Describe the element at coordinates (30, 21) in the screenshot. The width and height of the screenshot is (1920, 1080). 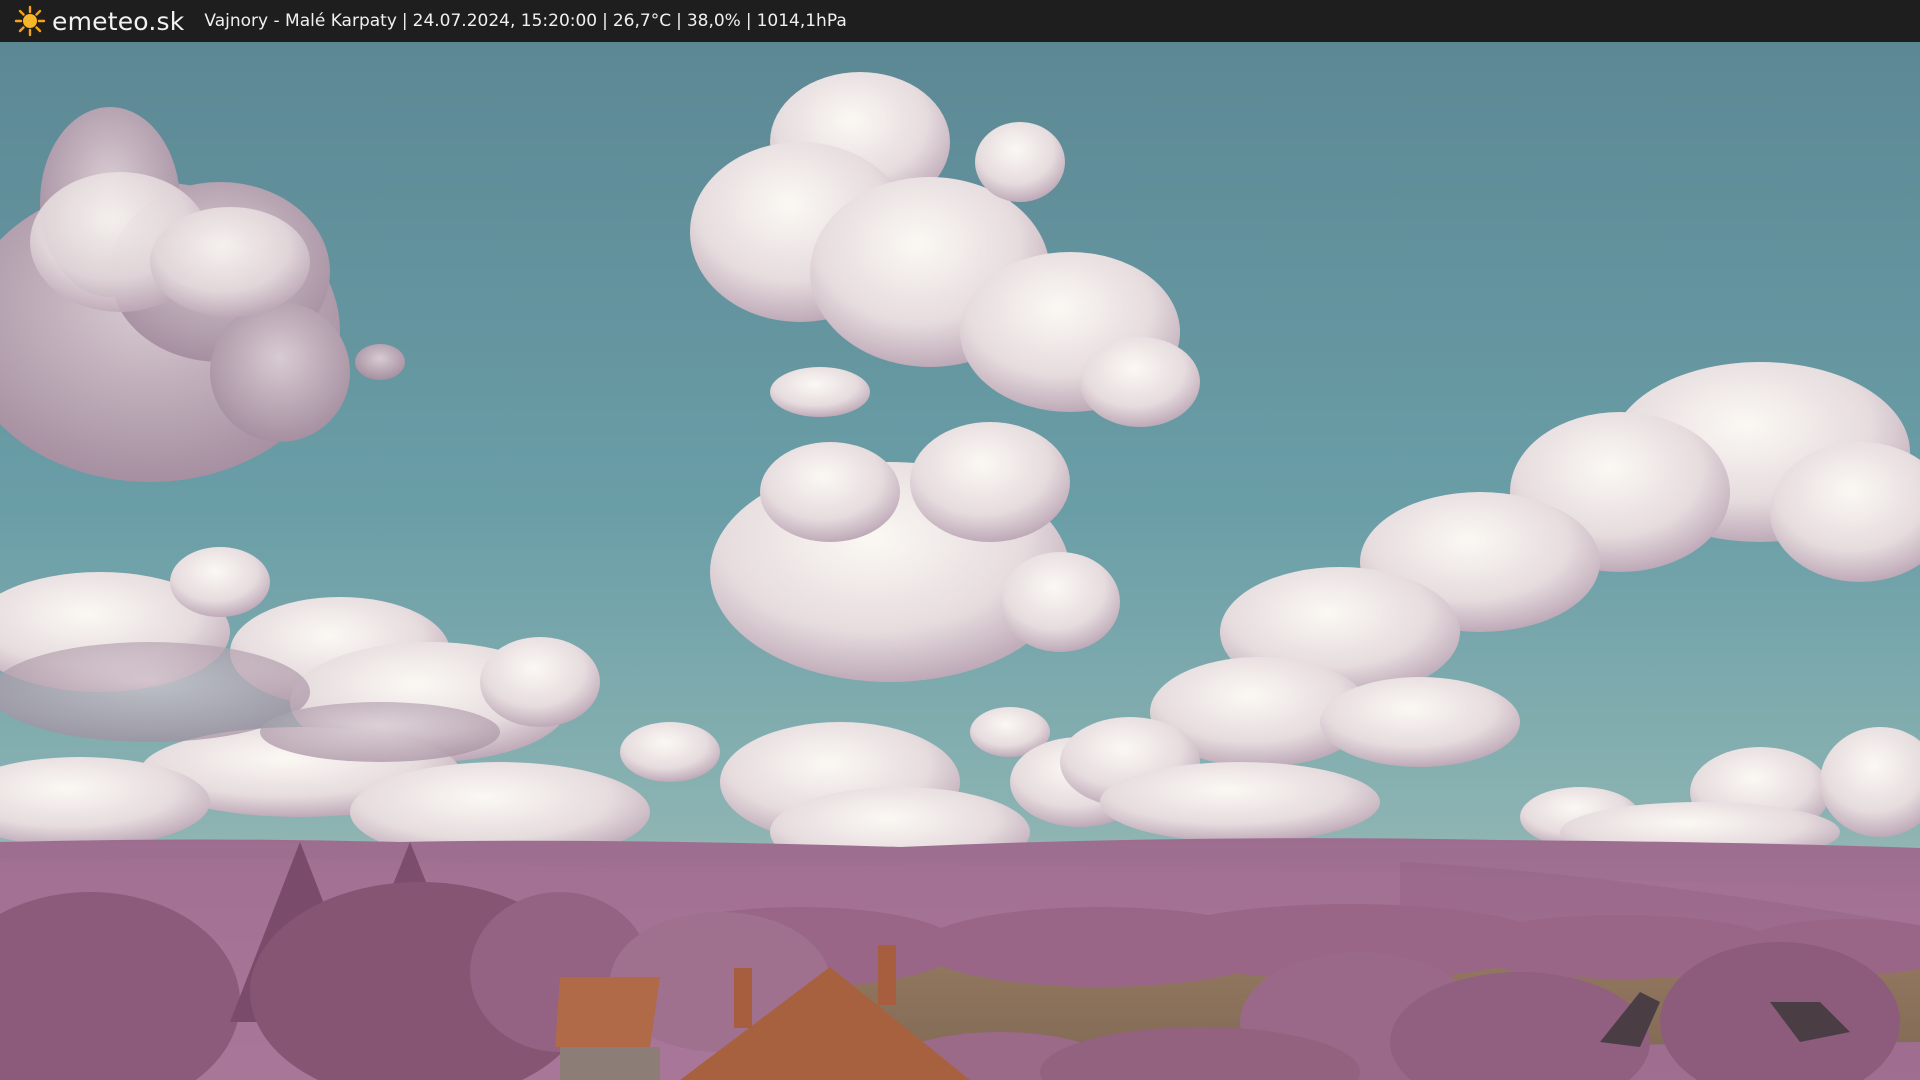
I see `sun-icon` at that location.